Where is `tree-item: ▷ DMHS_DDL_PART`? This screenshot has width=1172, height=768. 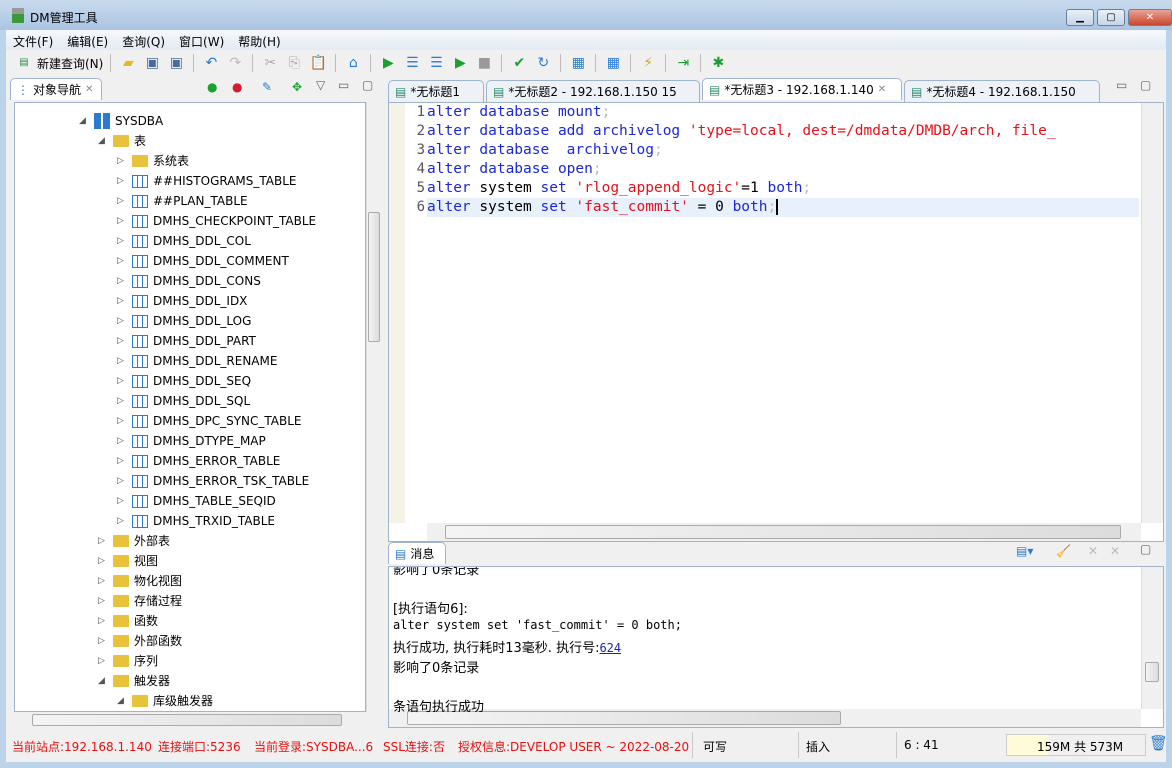 tree-item: ▷ DMHS_DDL_PART is located at coordinates (186, 341).